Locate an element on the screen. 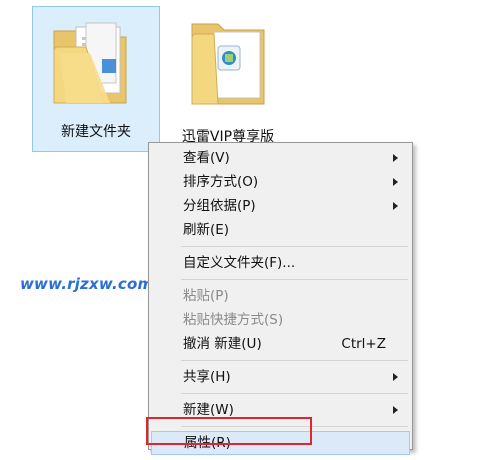 Image resolution: width=500 pixels, height=460 pixels. menu-item-label: 排序方式(O) is located at coordinates (221, 182).